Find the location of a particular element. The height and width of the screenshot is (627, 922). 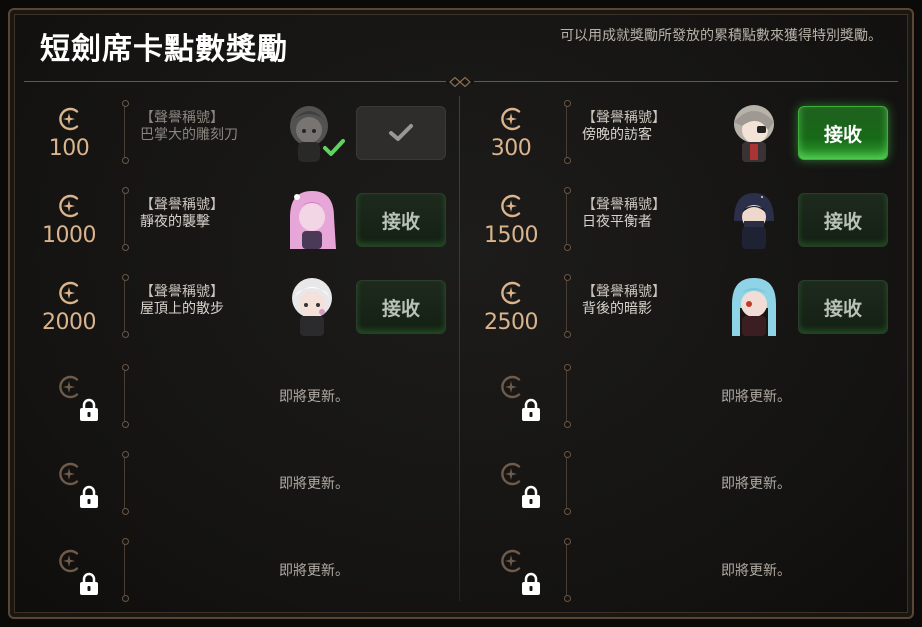

reward-row-300: 300 【聲譽稱號】 傍晚的訪客 接收 is located at coordinates (686, 140).